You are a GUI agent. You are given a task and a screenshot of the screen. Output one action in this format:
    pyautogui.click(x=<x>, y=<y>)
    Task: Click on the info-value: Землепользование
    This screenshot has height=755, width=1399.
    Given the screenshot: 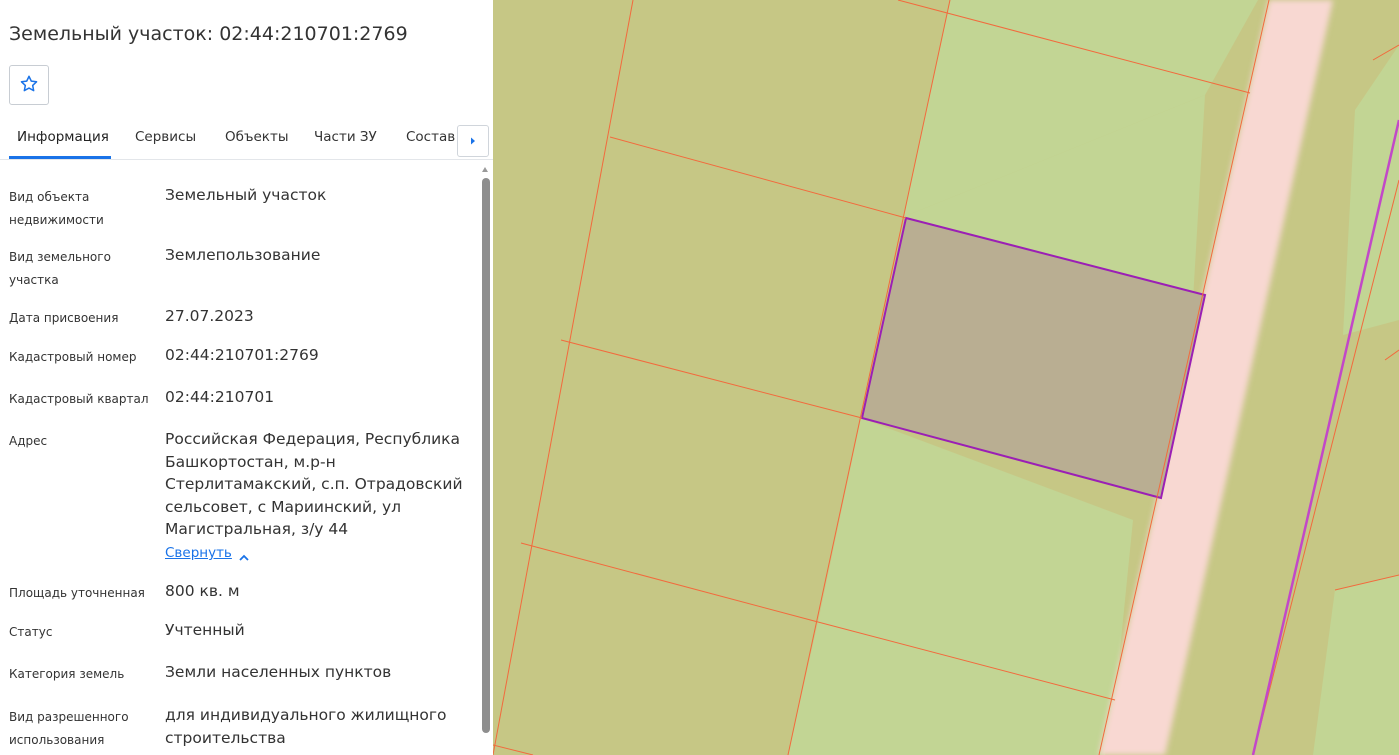 What is the action you would take?
    pyautogui.click(x=243, y=255)
    